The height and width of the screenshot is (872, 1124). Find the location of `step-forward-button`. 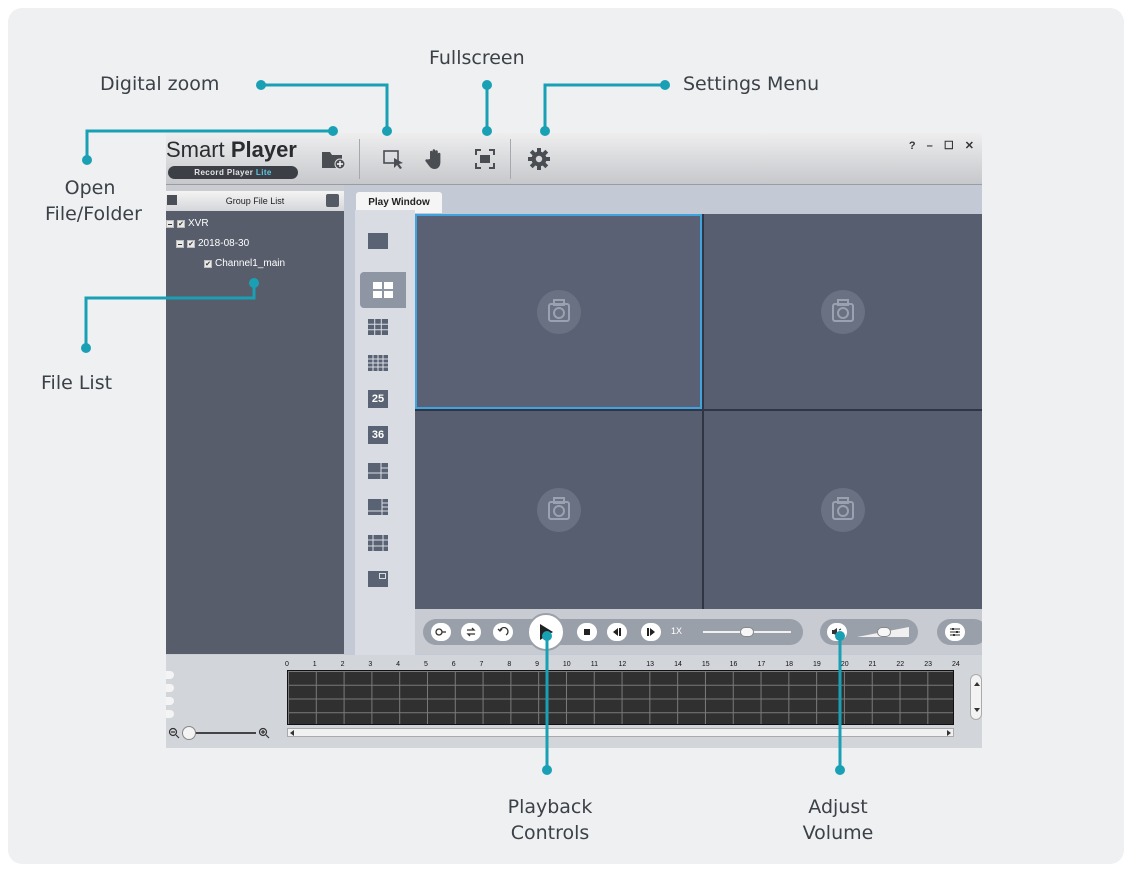

step-forward-button is located at coordinates (651, 632).